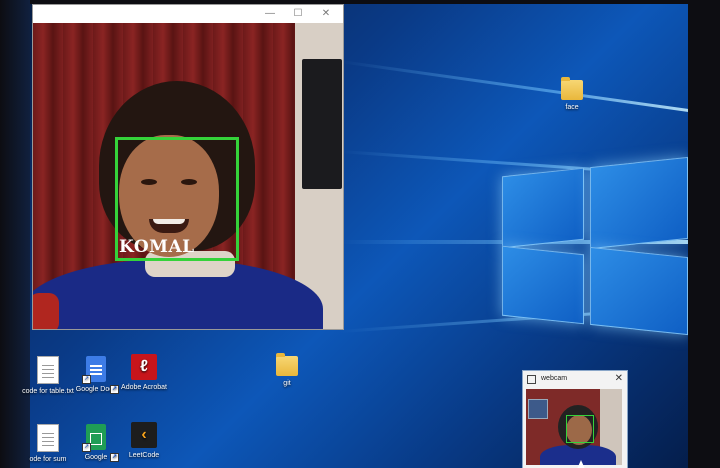 This screenshot has height=468, width=720. Describe the element at coordinates (298, 14) in the screenshot. I see `maximize-button: ☐` at that location.